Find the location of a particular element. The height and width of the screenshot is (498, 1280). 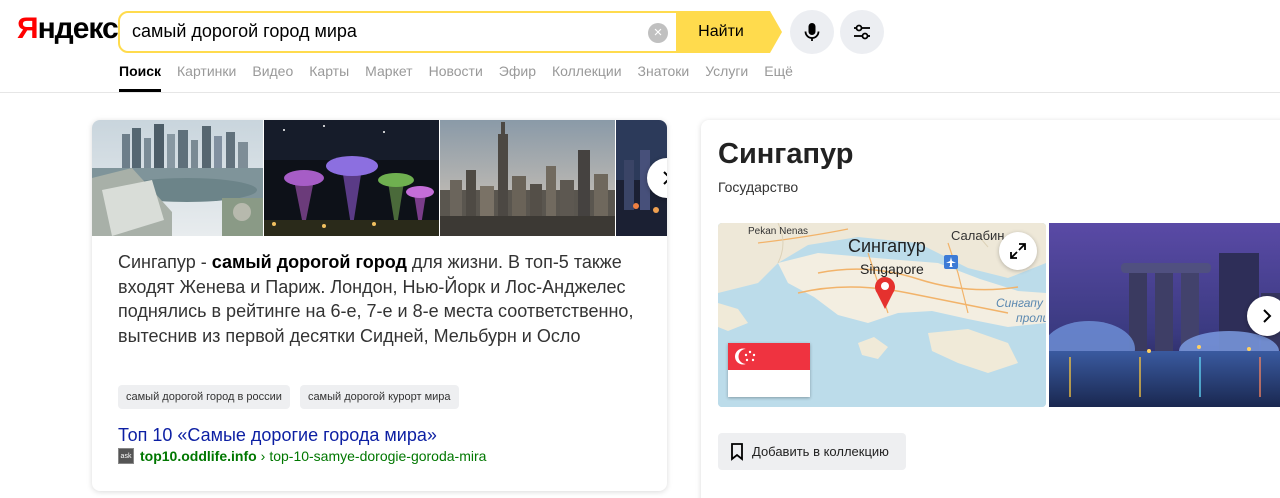

find-button-label: Найти is located at coordinates (721, 31).